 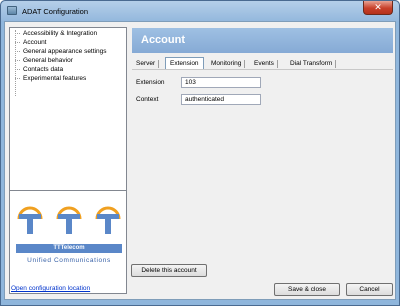 I want to click on close-icon: ✕, so click(x=378, y=7).